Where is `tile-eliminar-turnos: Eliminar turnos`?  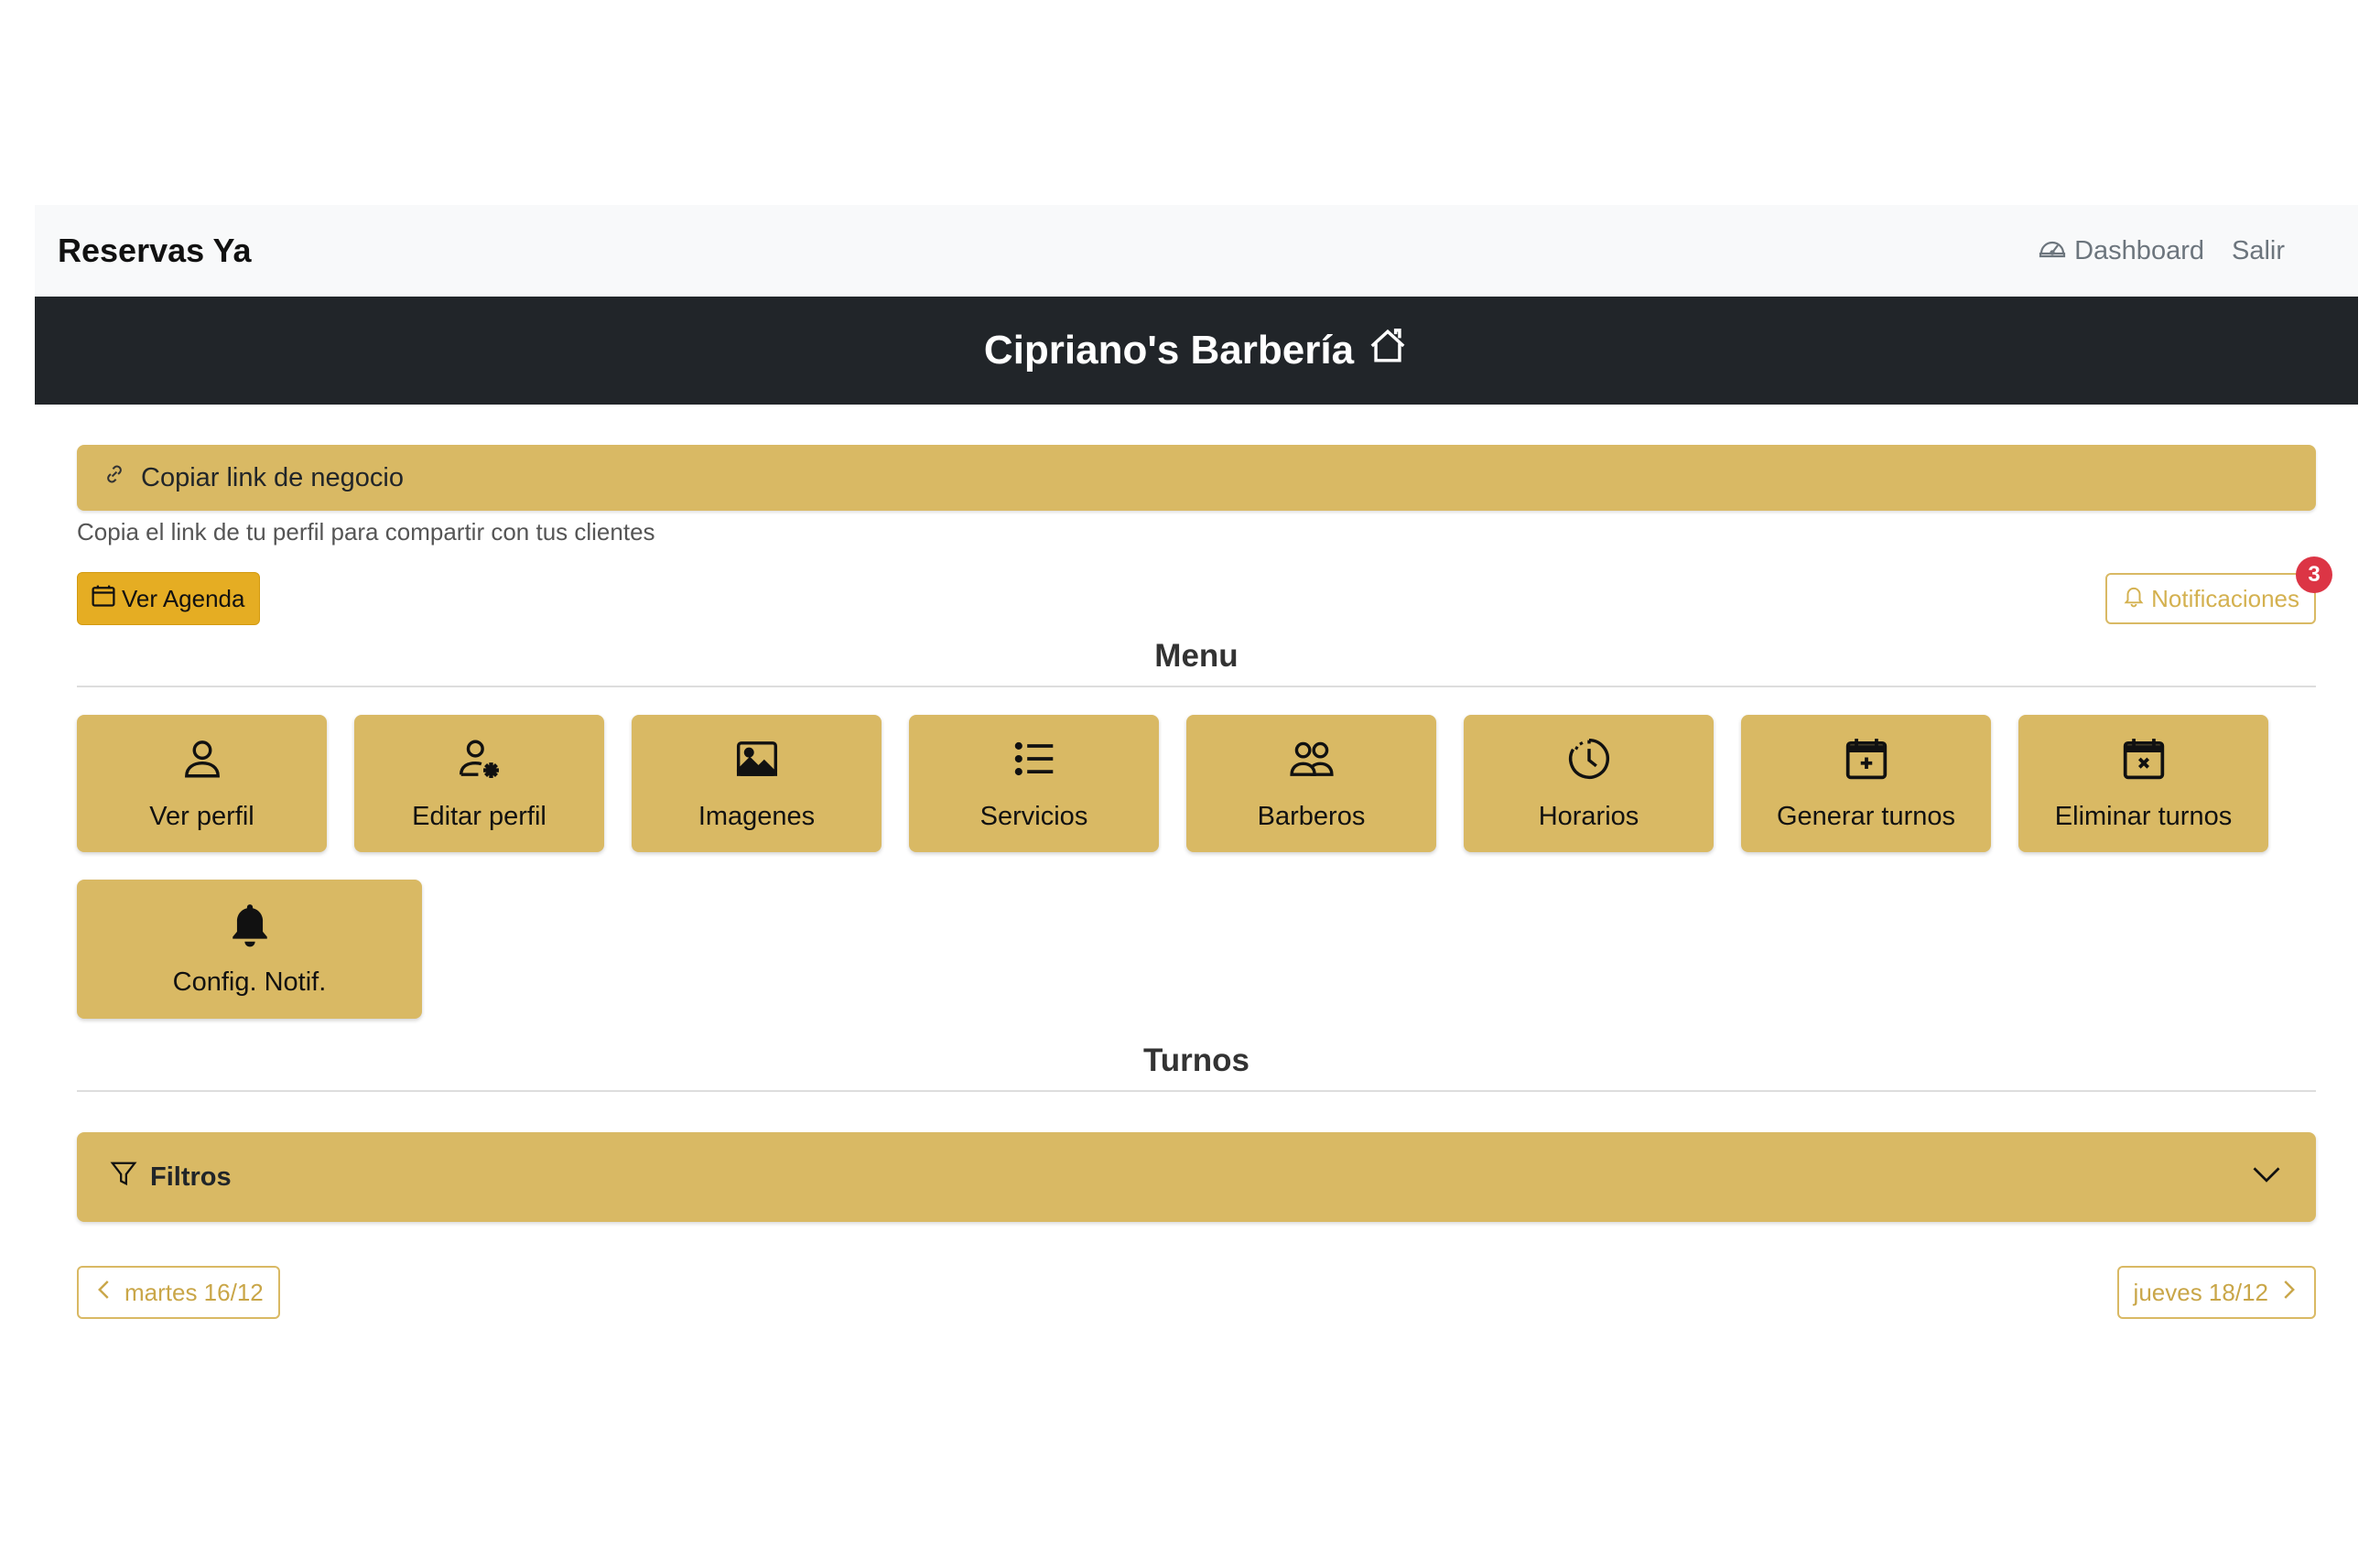
tile-eliminar-turnos: Eliminar turnos is located at coordinates (2143, 783).